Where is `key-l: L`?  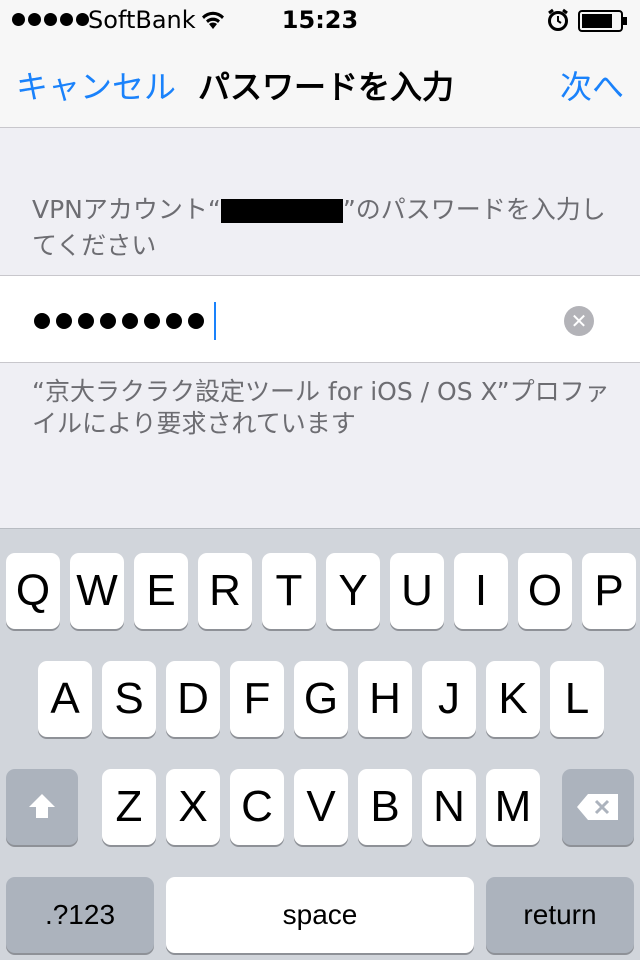
key-l: L is located at coordinates (577, 699).